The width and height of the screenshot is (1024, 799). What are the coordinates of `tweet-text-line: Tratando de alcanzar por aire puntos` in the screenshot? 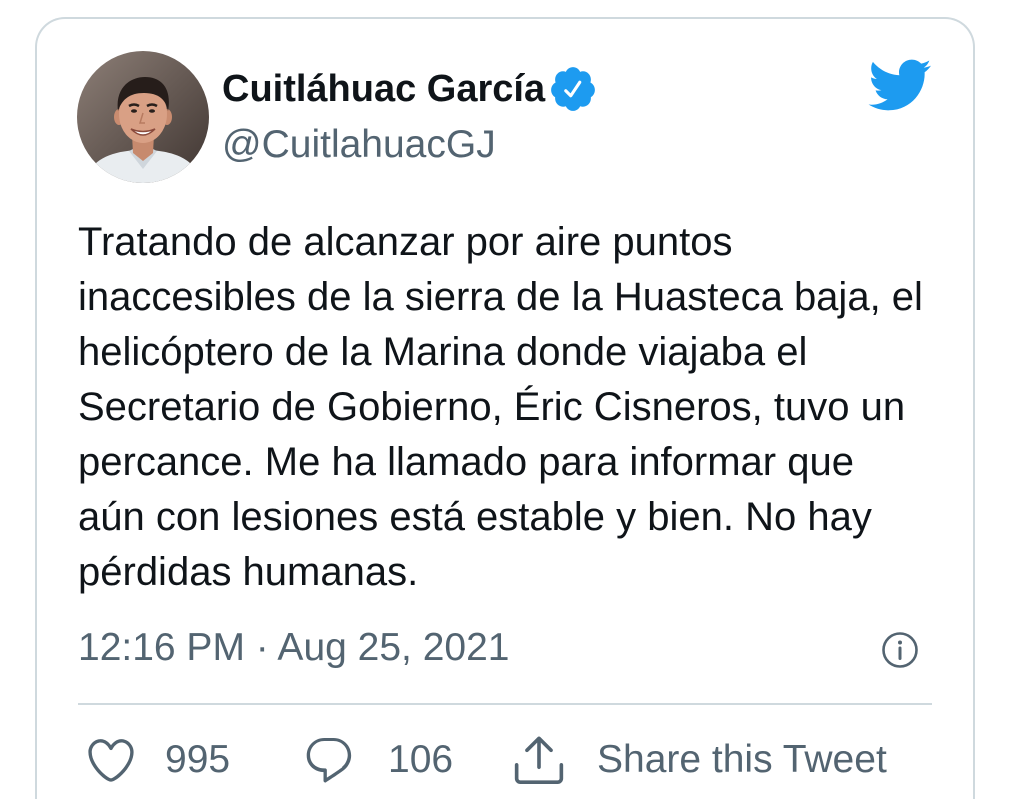 It's located at (405, 242).